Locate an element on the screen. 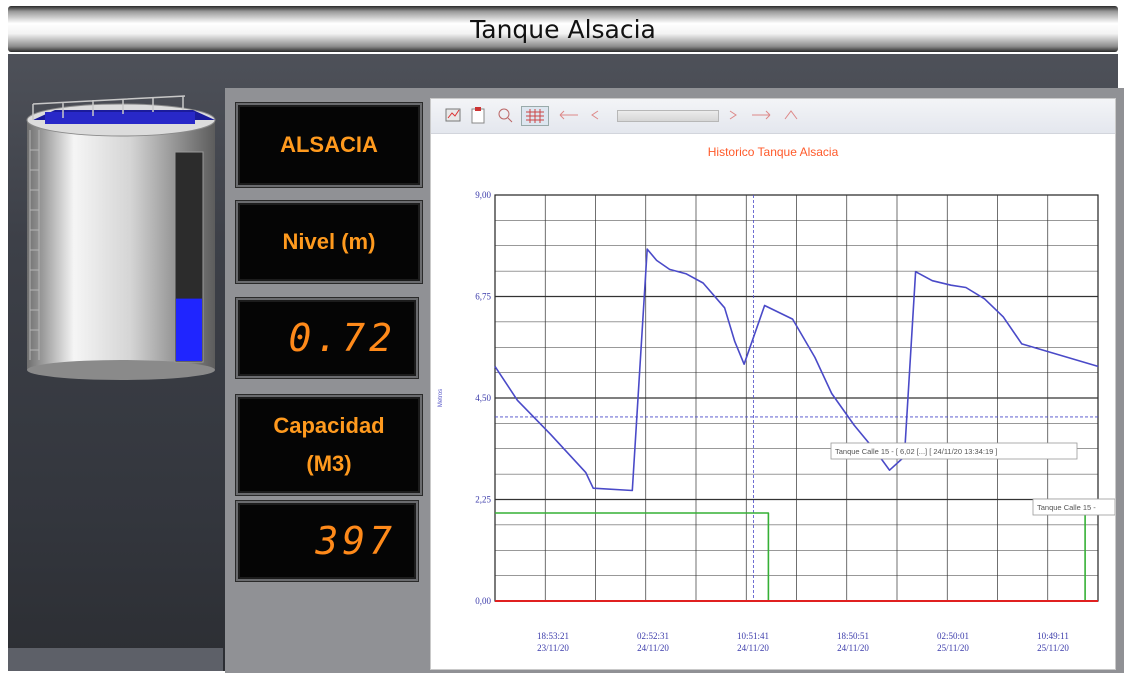 The width and height of the screenshot is (1124, 673). y-tick-label: 6,75 is located at coordinates (483, 297).